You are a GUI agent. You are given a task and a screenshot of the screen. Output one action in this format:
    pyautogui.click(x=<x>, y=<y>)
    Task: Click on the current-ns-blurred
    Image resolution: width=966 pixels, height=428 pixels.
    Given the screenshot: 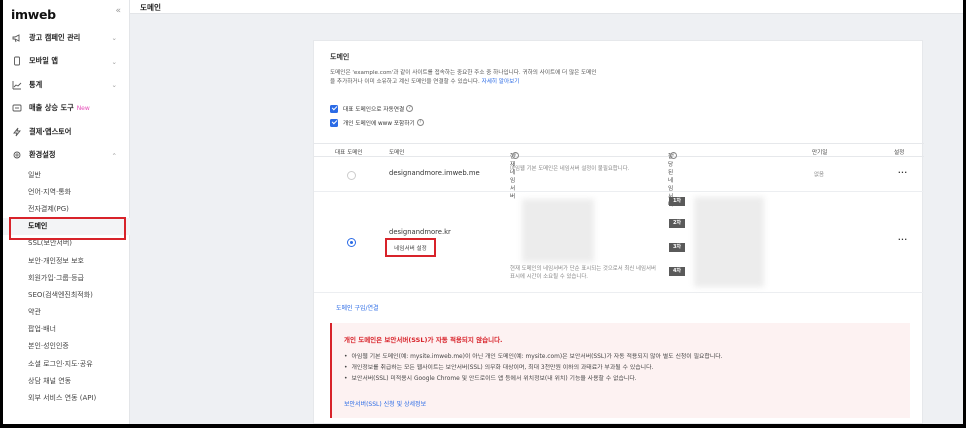 What is the action you would take?
    pyautogui.click(x=558, y=230)
    